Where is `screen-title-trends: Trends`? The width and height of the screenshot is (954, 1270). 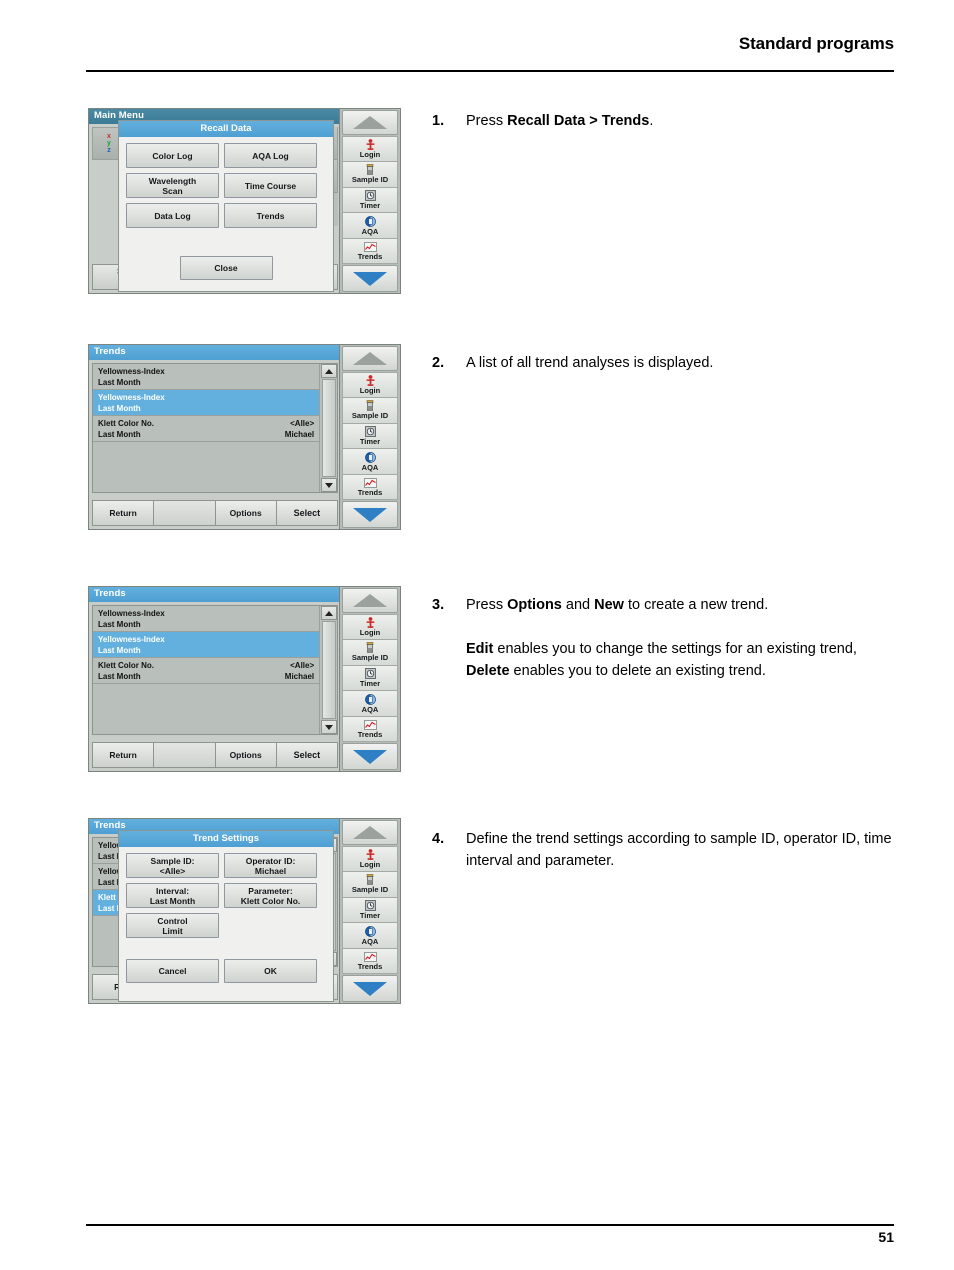 screen-title-trends: Trends is located at coordinates (214, 594).